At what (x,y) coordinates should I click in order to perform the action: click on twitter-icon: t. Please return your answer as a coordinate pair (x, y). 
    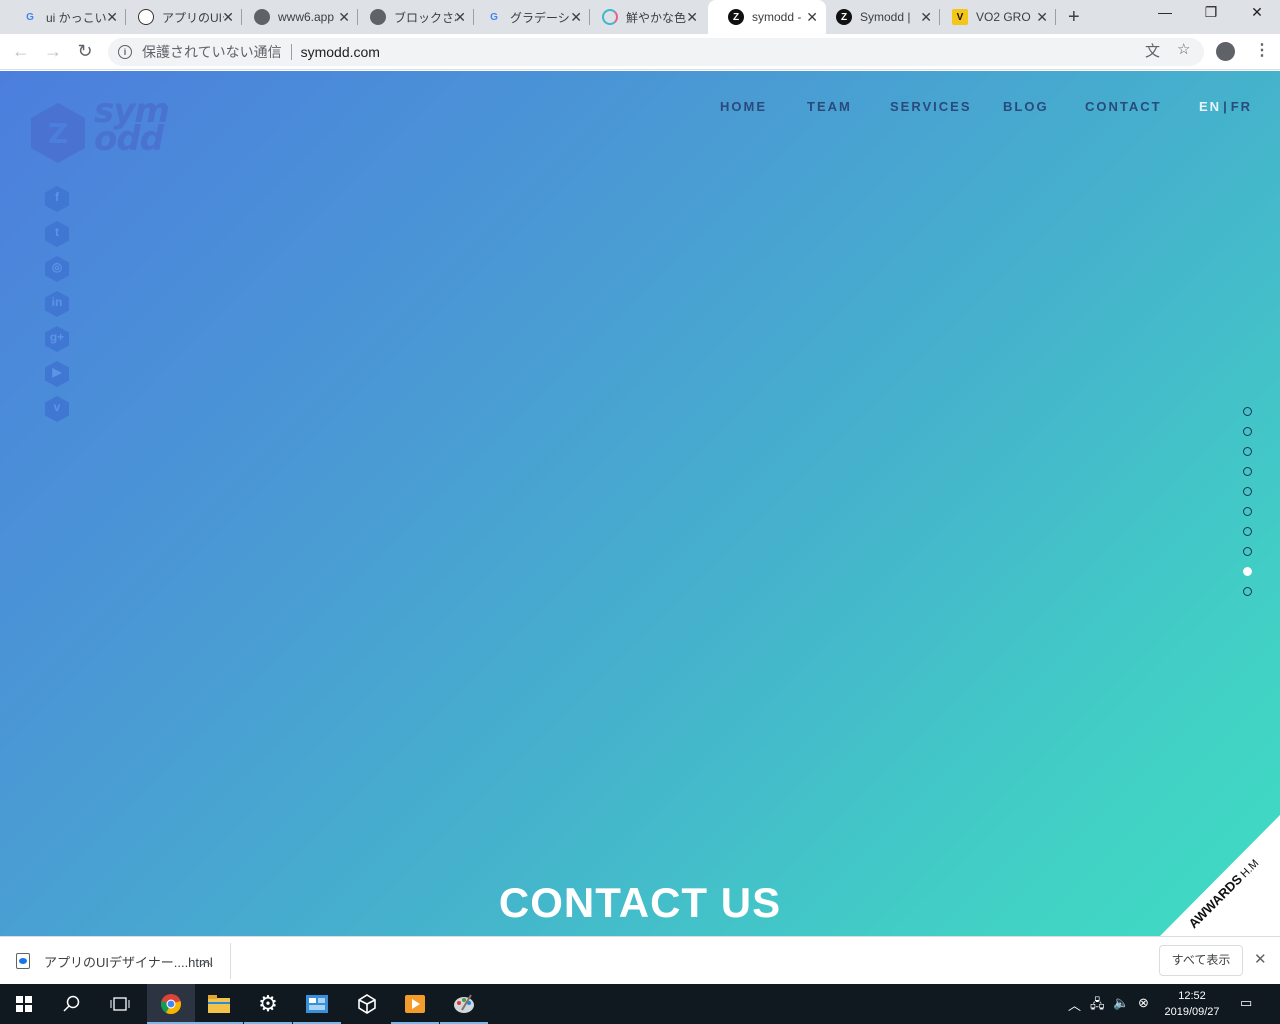
    Looking at the image, I should click on (57, 234).